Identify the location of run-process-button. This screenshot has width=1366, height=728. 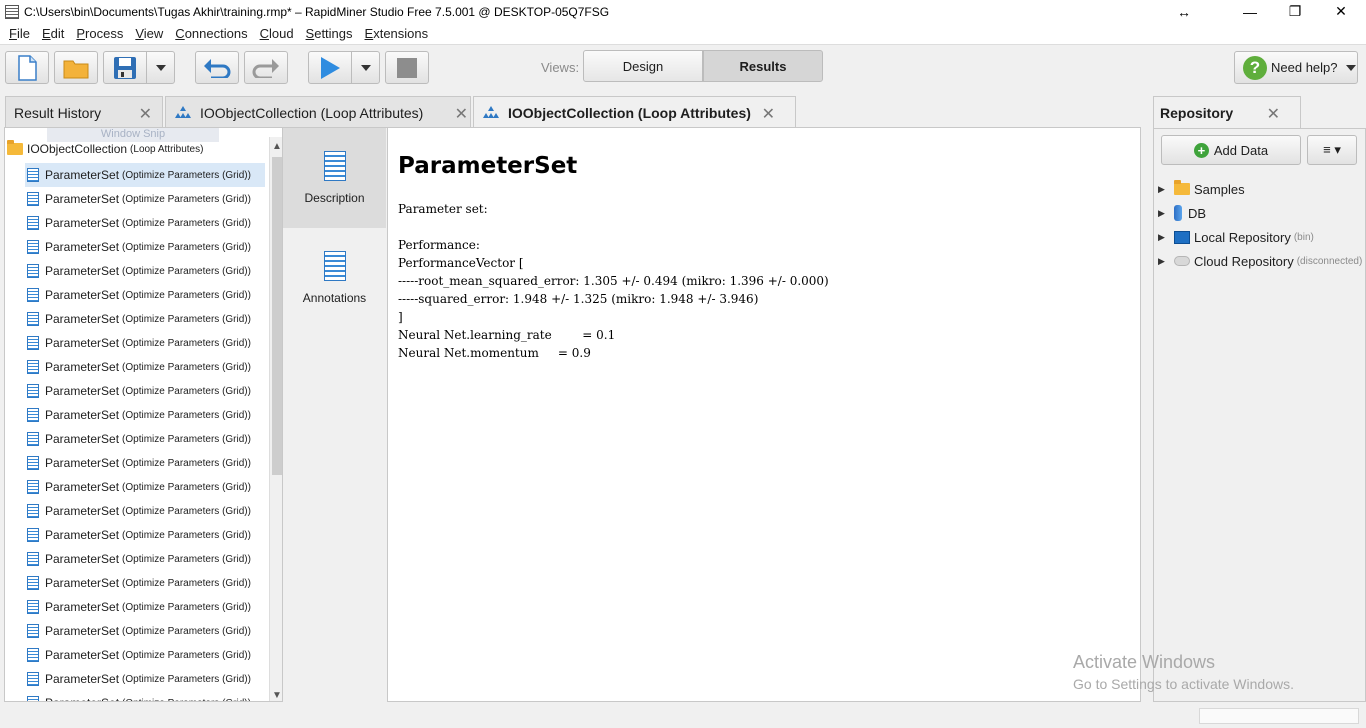
(330, 67).